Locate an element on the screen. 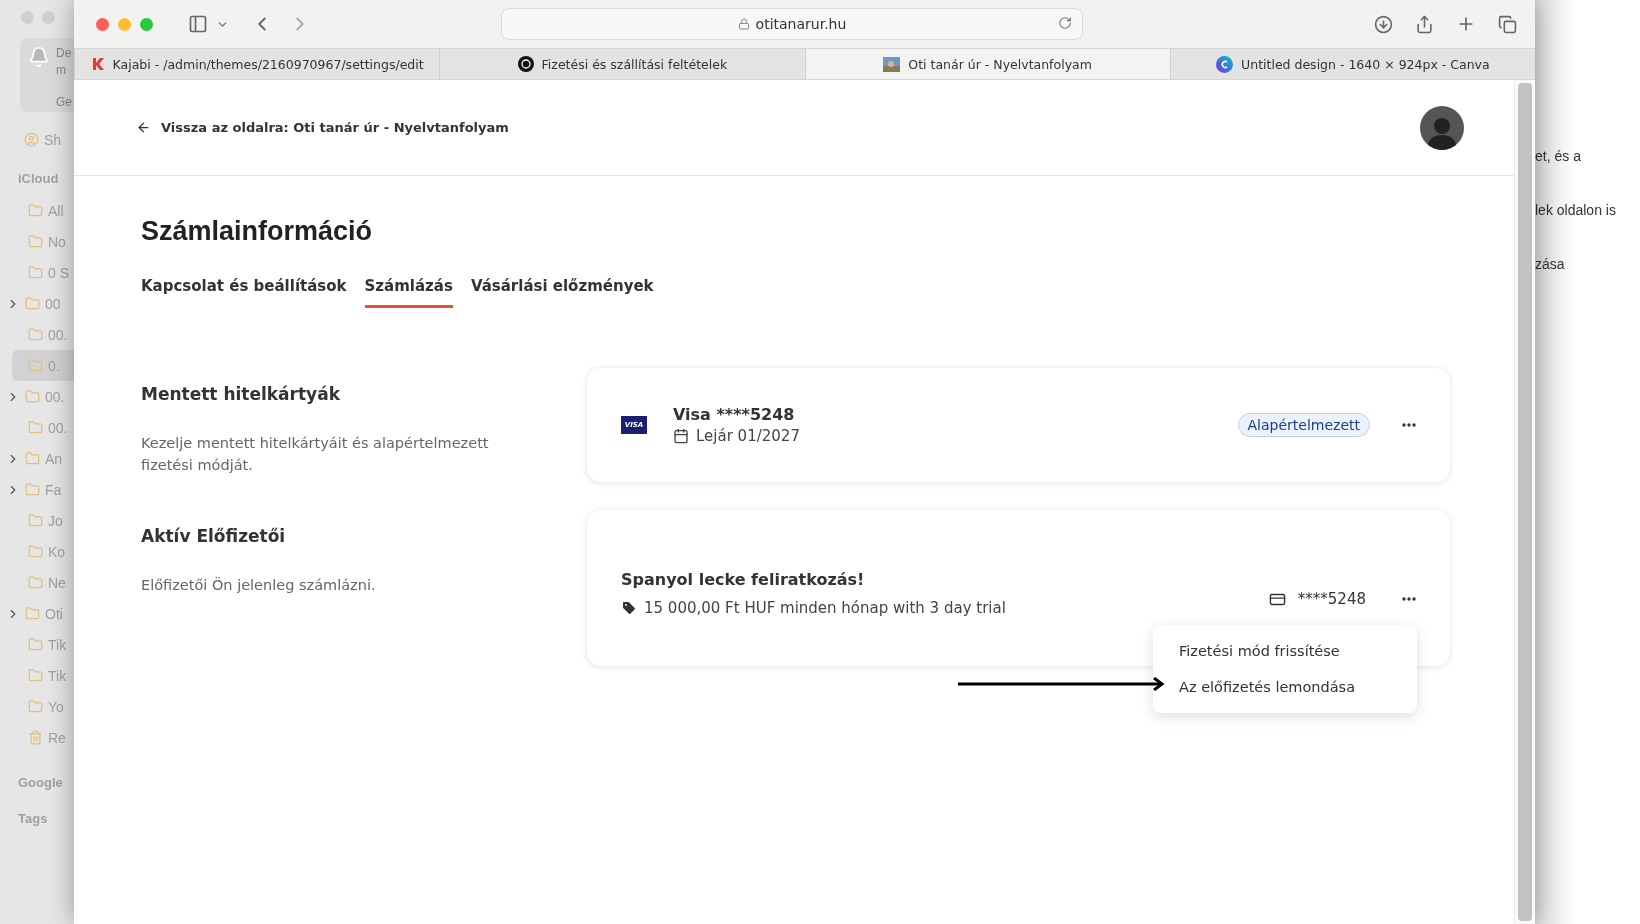 The image size is (1640, 924). section-heading: Google is located at coordinates (40, 782).